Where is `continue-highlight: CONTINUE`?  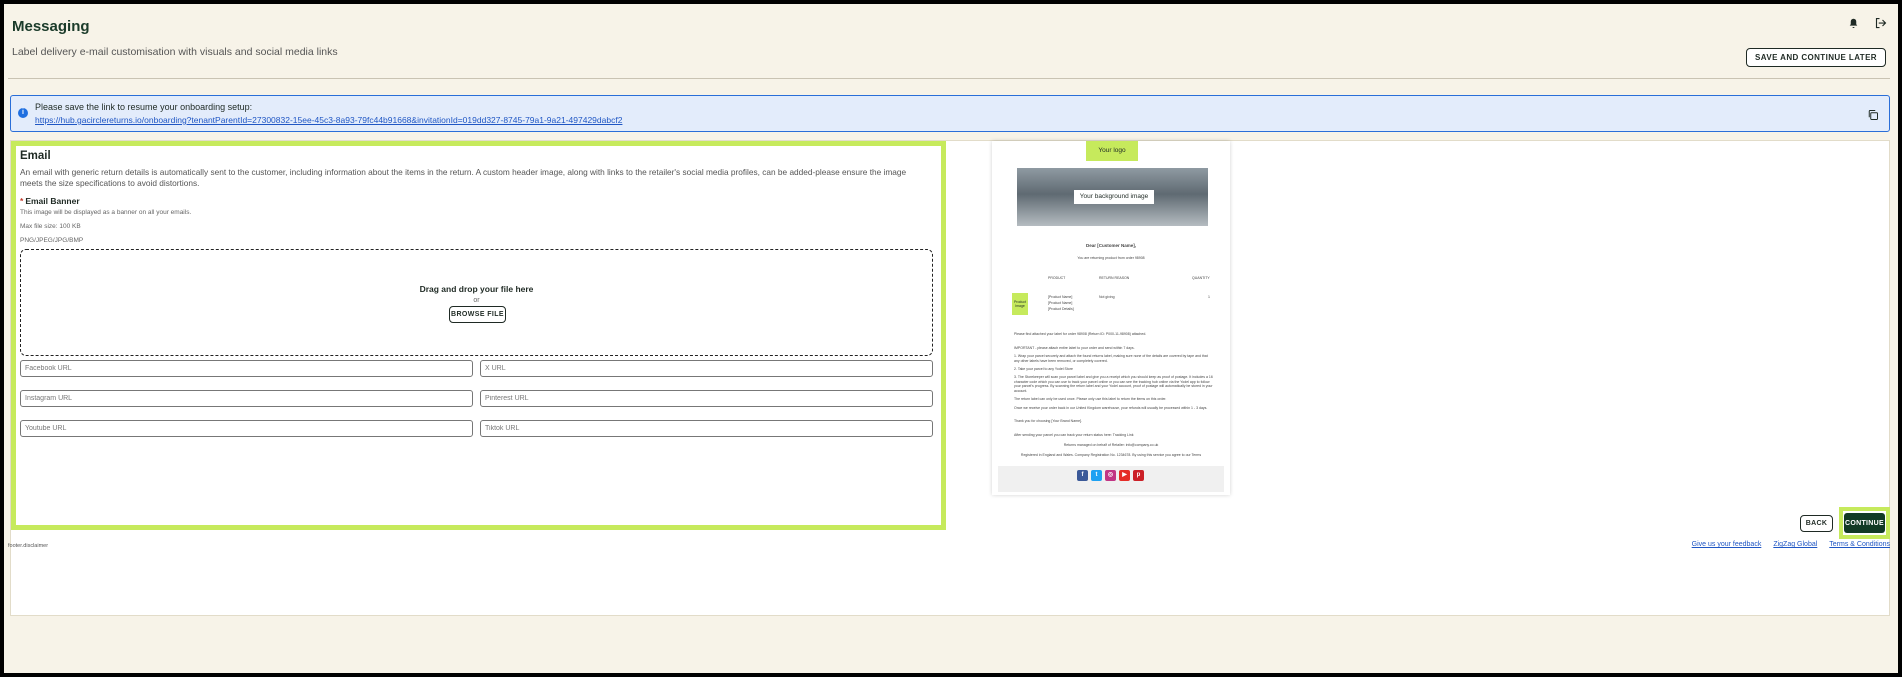
continue-highlight: CONTINUE is located at coordinates (1864, 523).